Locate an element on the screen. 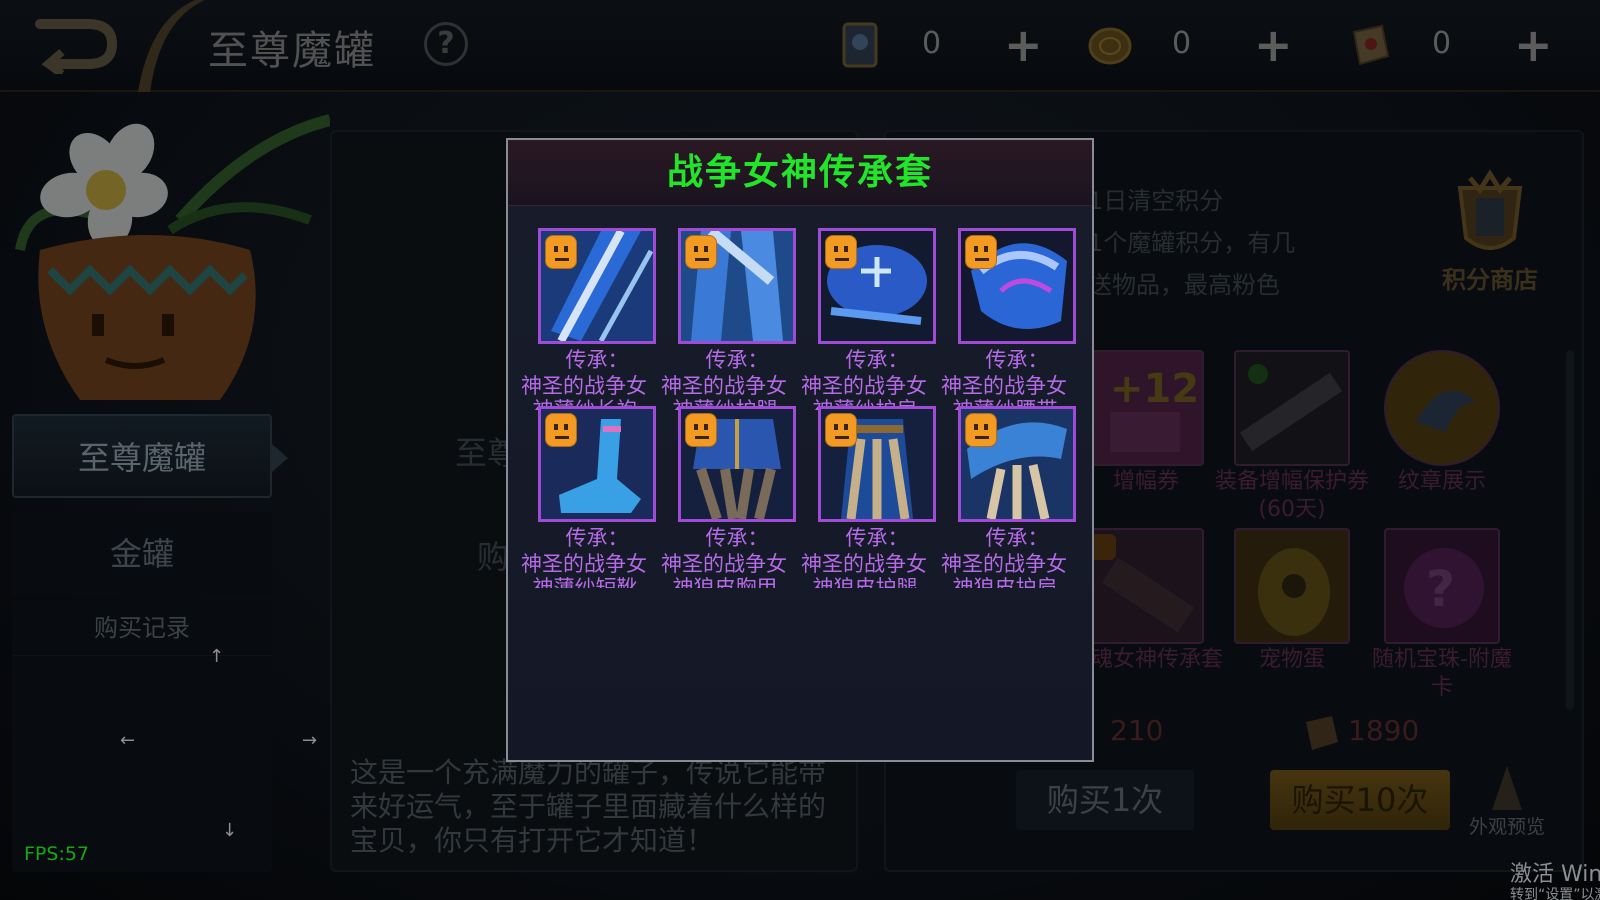 This screenshot has height=900, width=1600. item-name-line2: 神薄纱短靴 is located at coordinates (585, 582).